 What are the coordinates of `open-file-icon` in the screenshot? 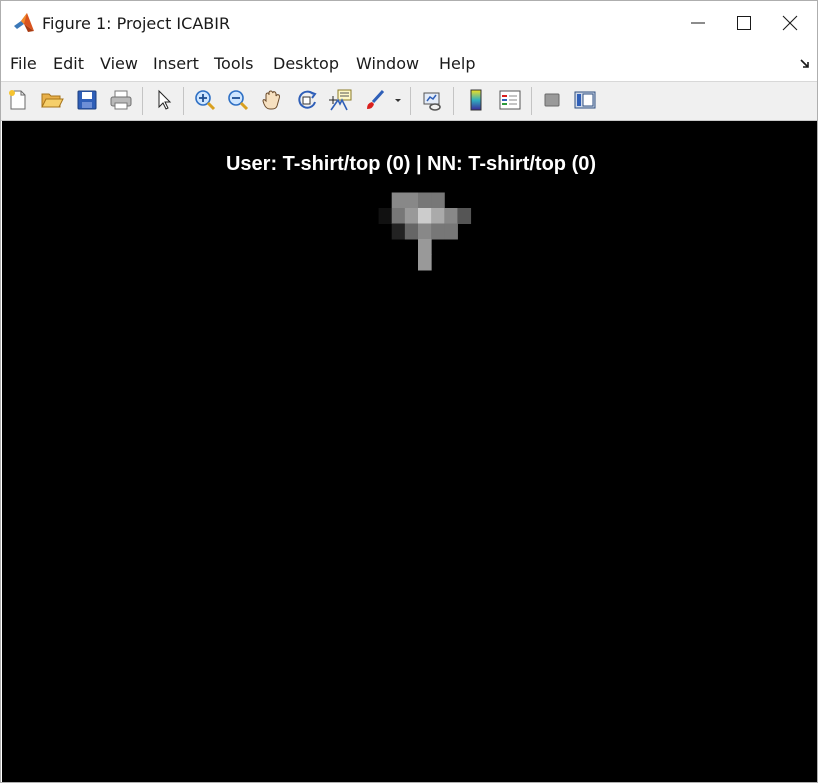 It's located at (52, 100).